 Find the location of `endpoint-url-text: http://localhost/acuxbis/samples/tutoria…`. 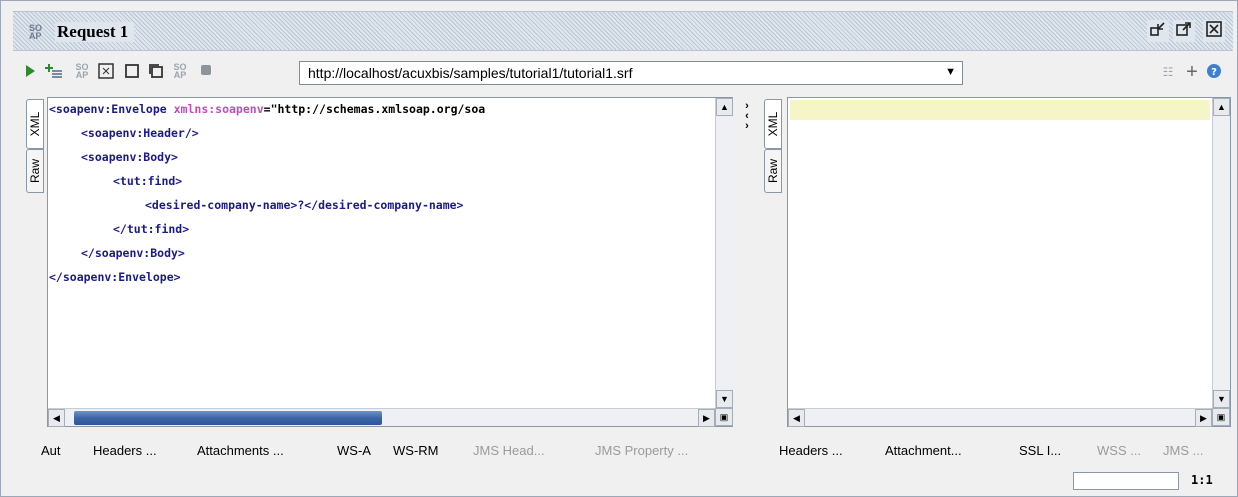

endpoint-url-text: http://localhost/acuxbis/samples/tutoria… is located at coordinates (470, 73).